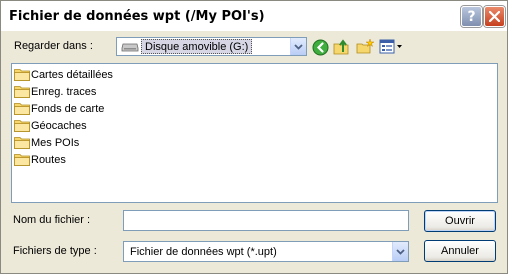  I want to click on help-button: ?, so click(471, 16).